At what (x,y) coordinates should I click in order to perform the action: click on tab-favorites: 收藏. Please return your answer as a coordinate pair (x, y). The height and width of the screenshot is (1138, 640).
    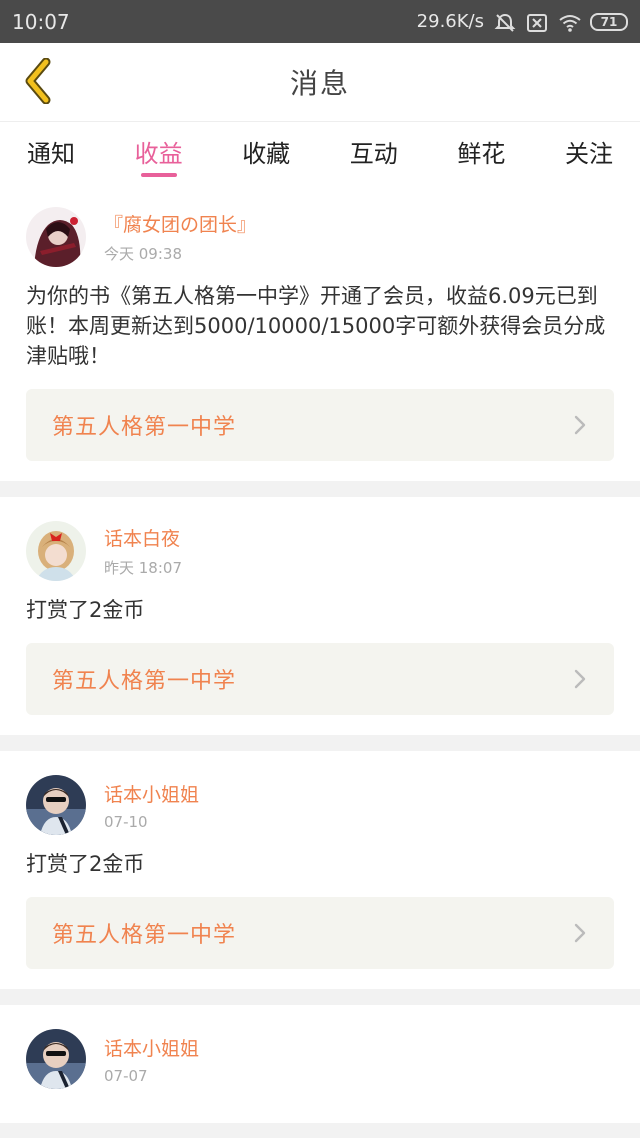
    Looking at the image, I should click on (266, 152).